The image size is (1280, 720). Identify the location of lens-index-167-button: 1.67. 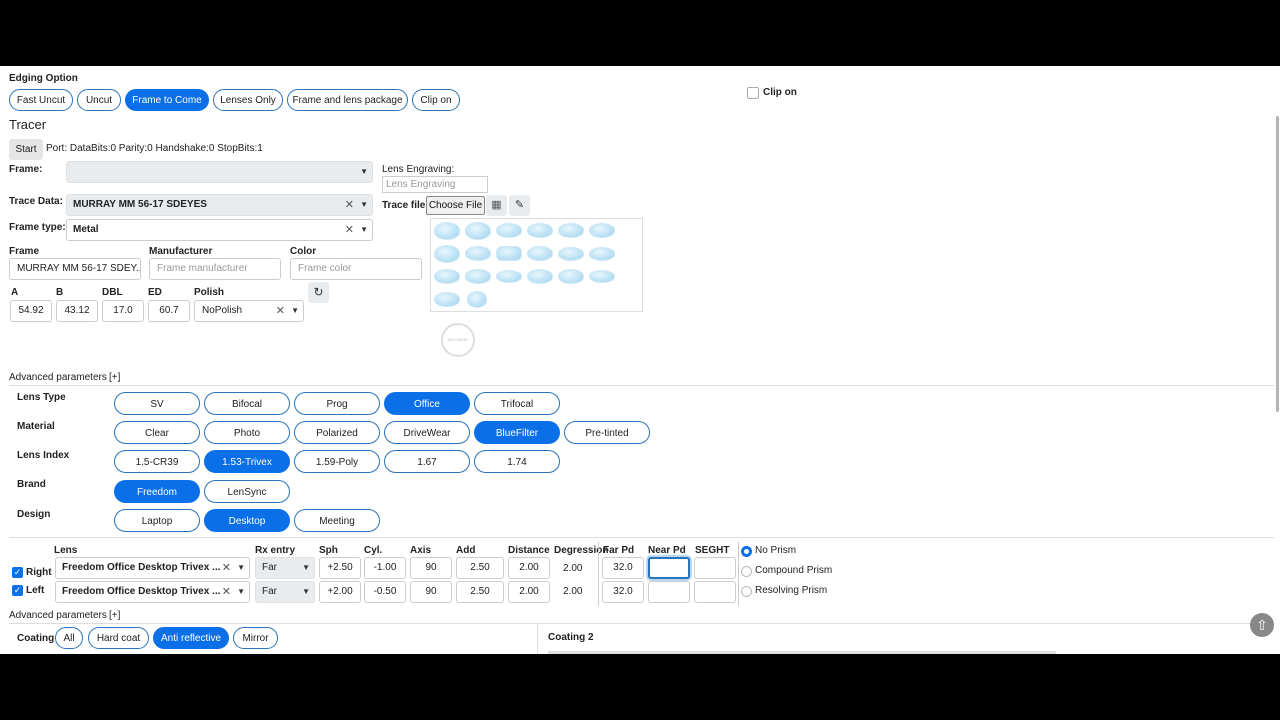
(427, 461).